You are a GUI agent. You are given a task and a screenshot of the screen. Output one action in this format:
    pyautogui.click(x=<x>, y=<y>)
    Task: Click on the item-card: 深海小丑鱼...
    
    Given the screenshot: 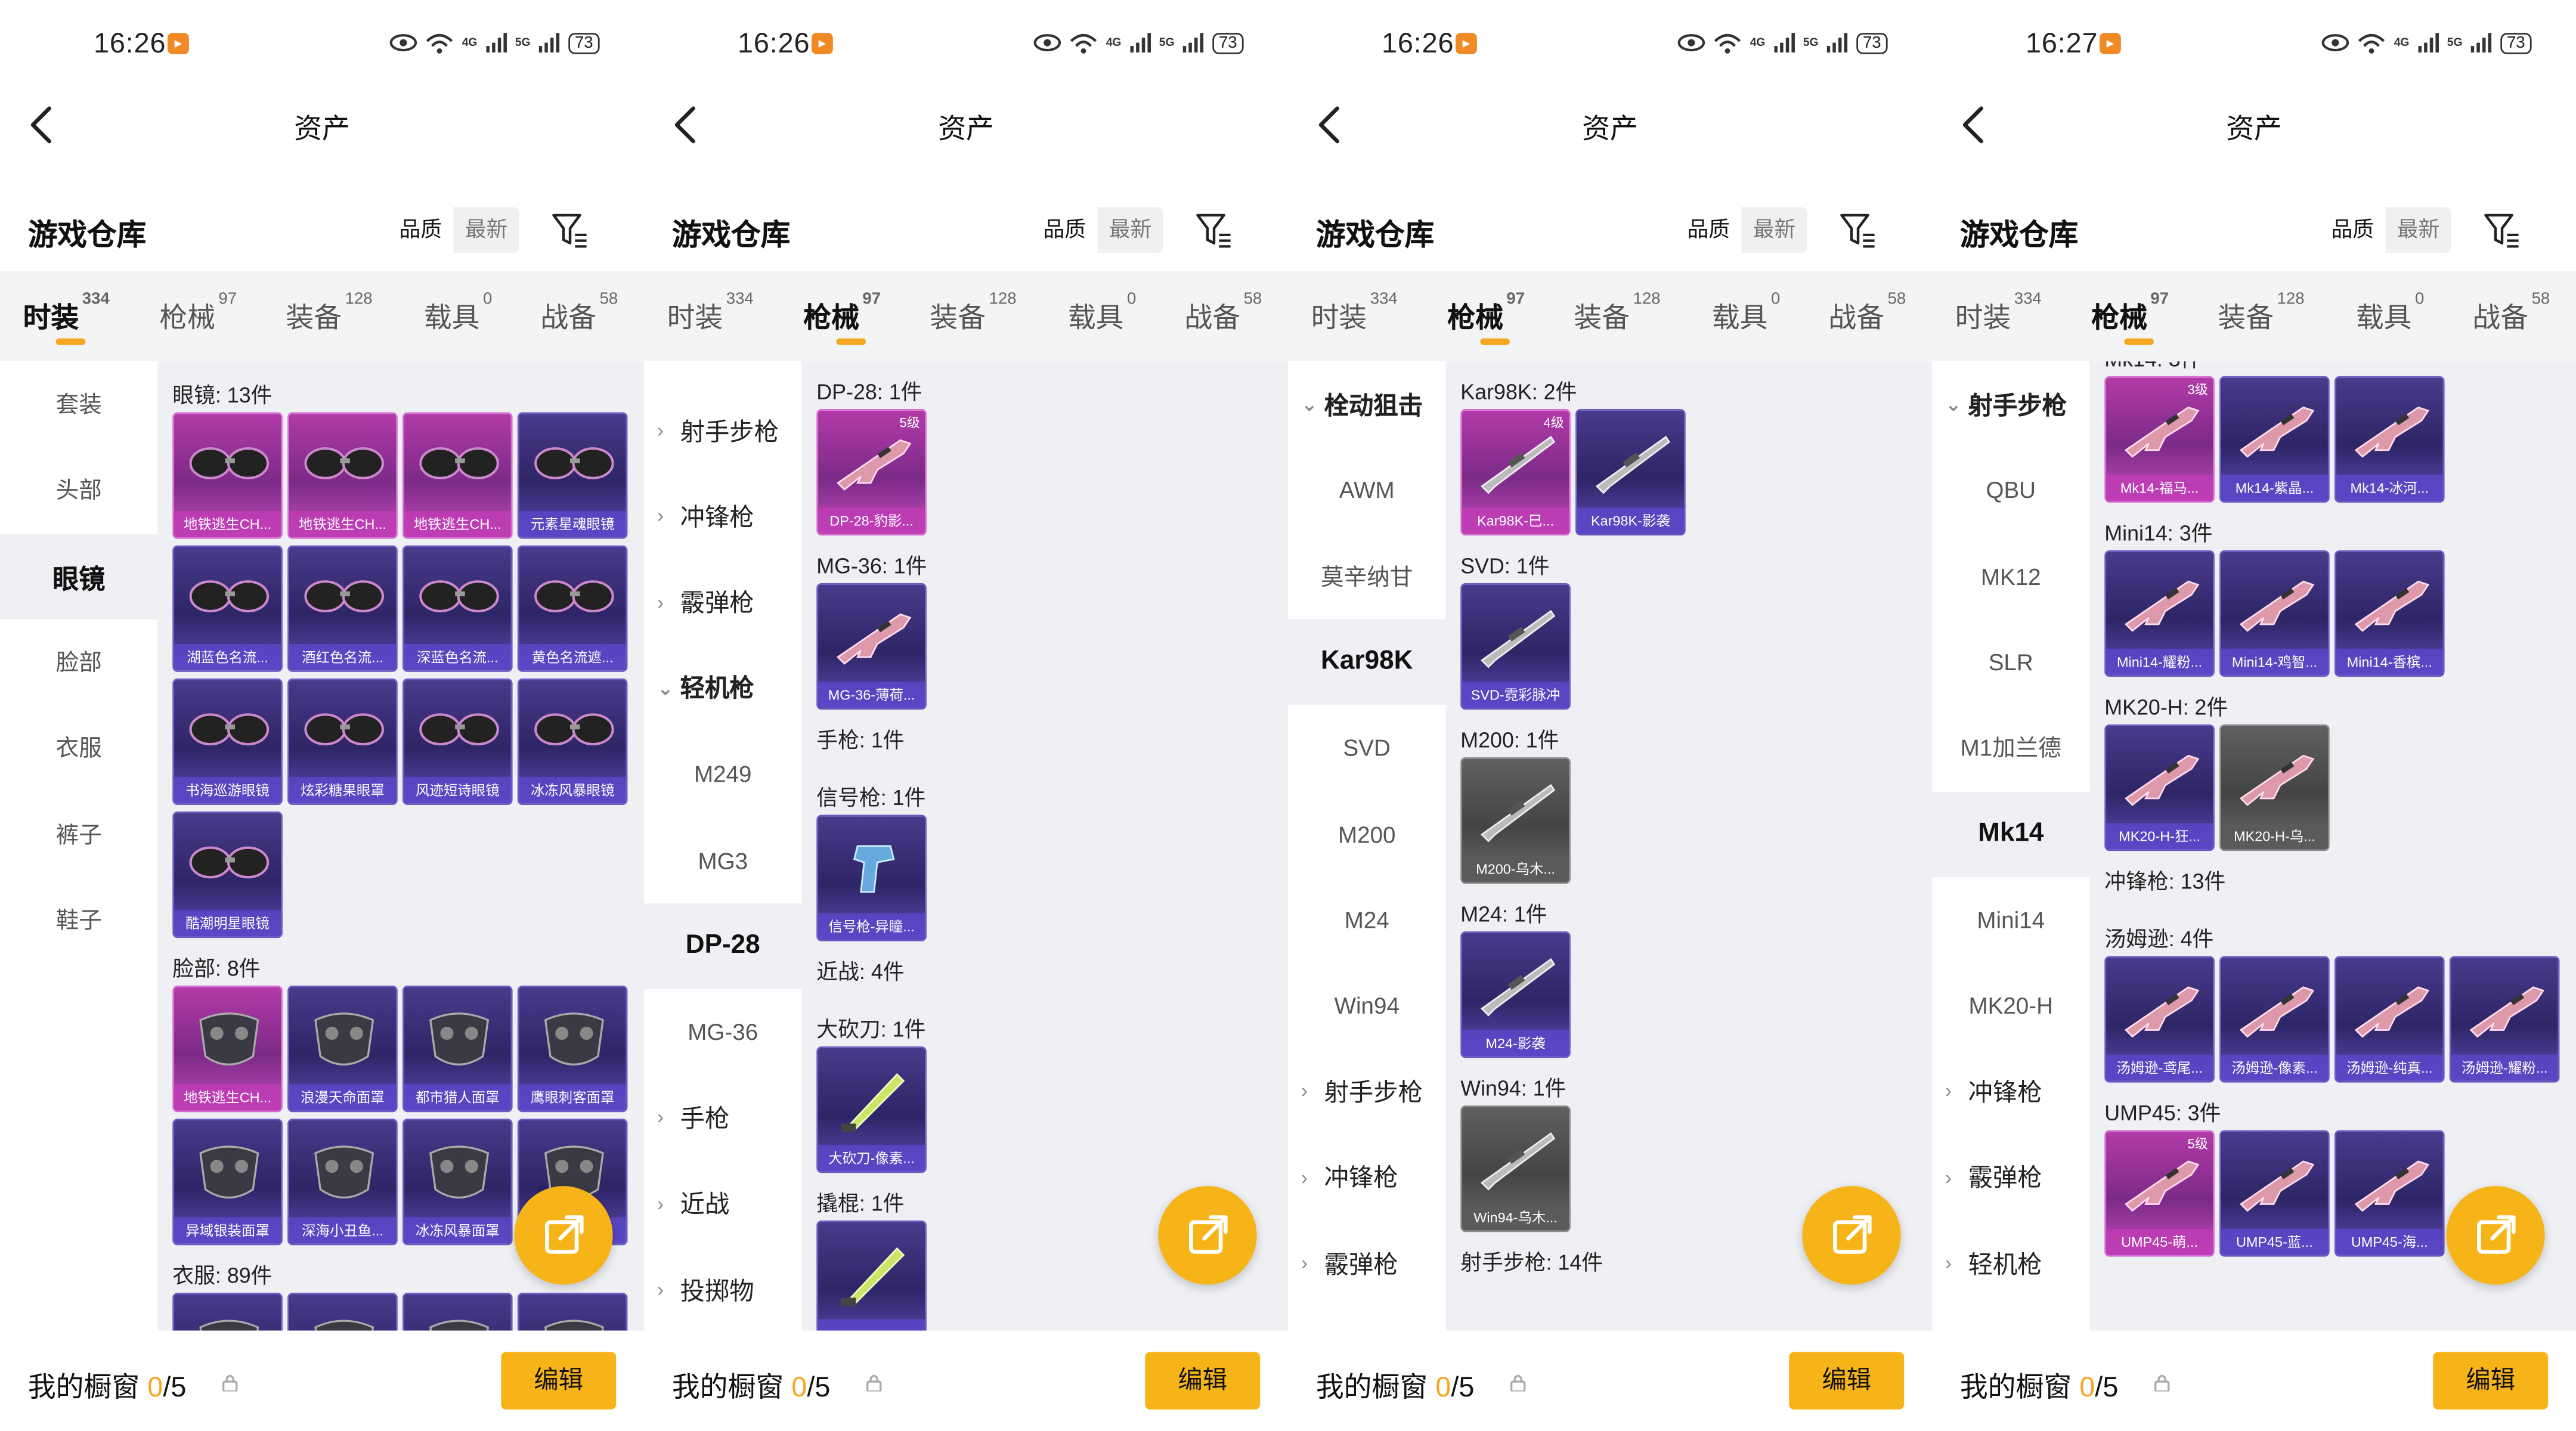 What is the action you would take?
    pyautogui.click(x=342, y=1182)
    